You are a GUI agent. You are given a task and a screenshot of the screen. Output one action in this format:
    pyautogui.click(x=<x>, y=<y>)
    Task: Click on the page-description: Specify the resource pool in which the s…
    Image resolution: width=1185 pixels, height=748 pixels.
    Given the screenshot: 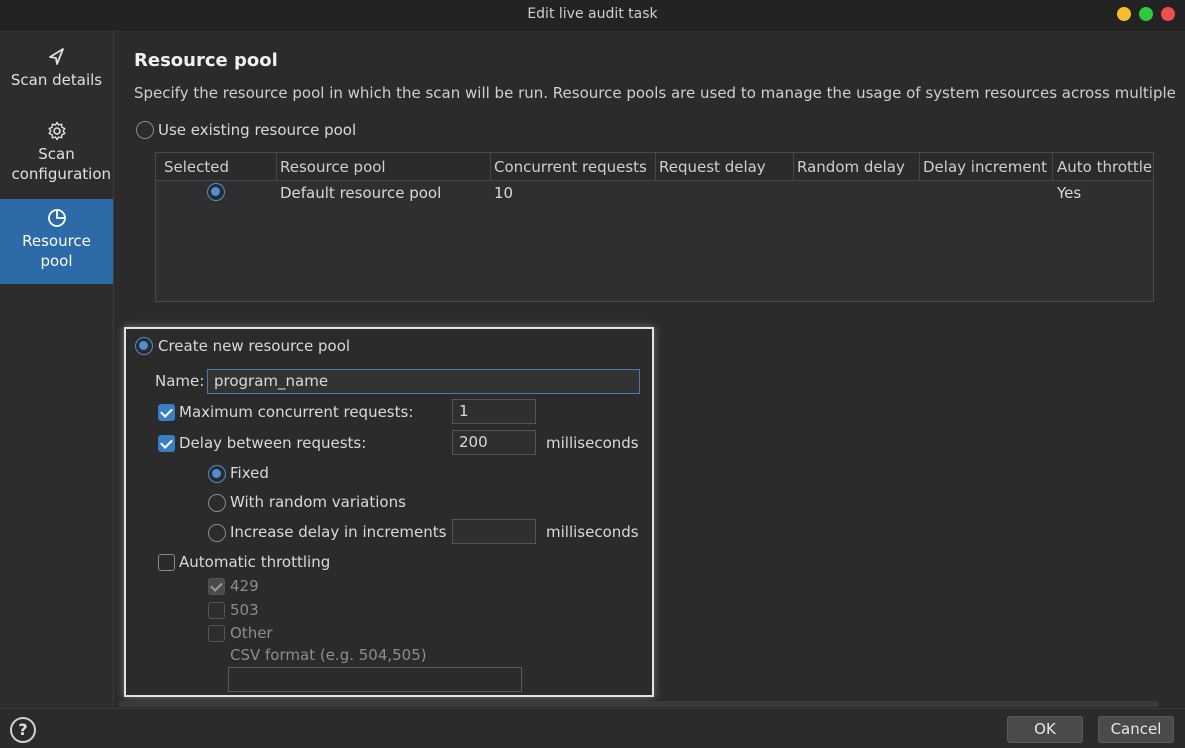 What is the action you would take?
    pyautogui.click(x=659, y=93)
    